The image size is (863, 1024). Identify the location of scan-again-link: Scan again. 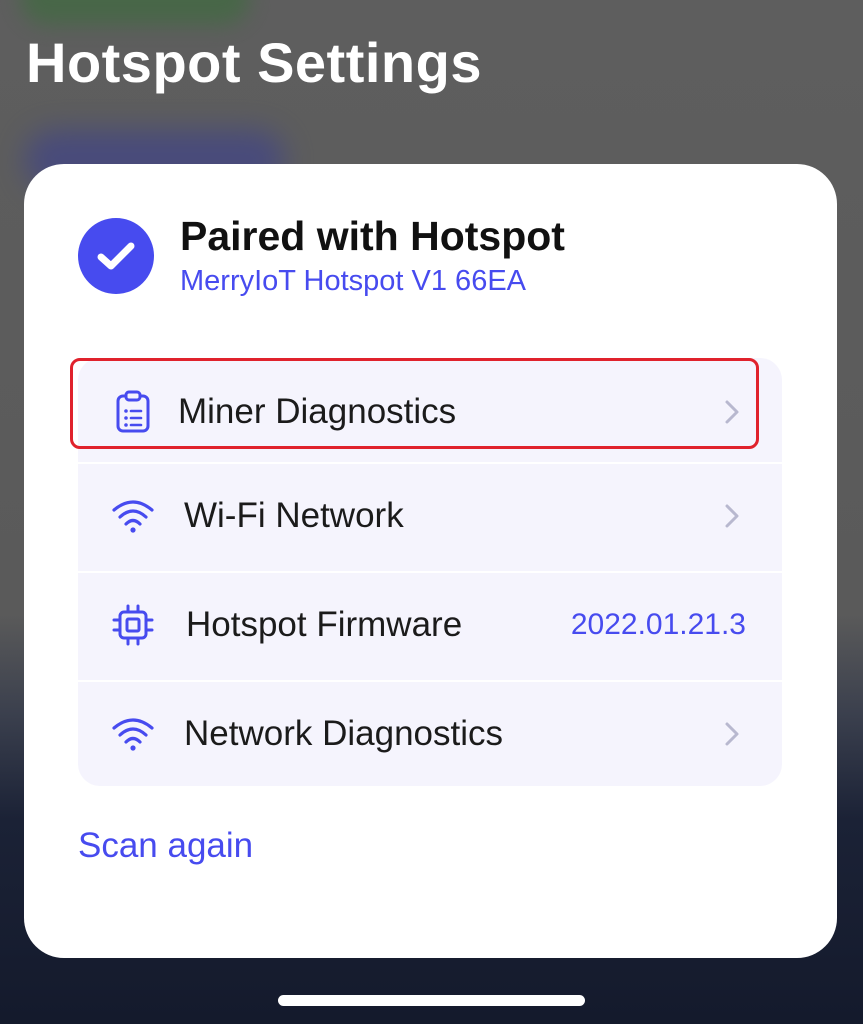
(165, 846).